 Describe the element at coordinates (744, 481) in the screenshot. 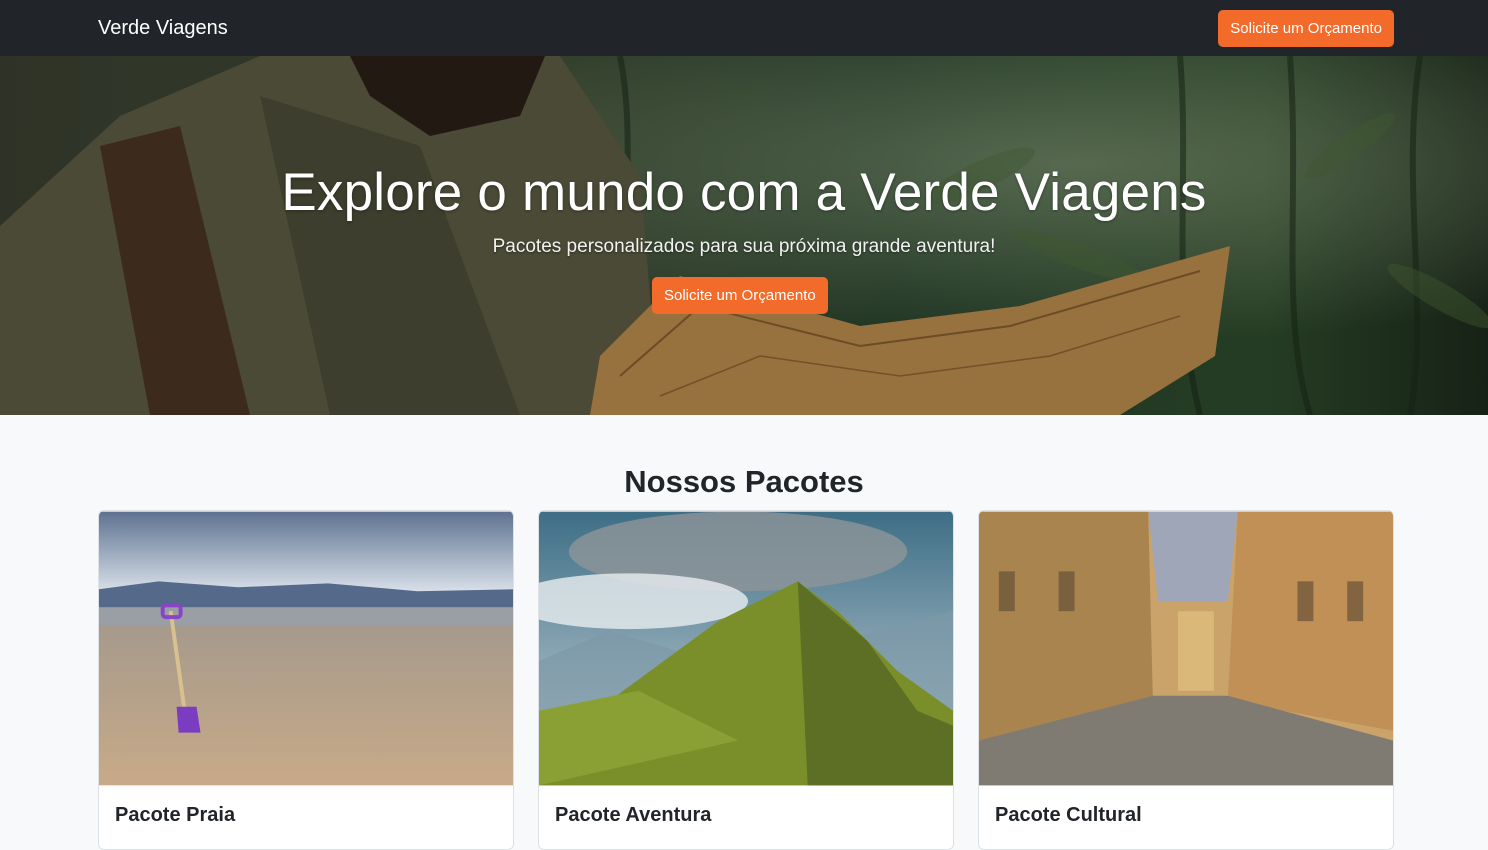

I see `packages-heading: Nossos Pacotes` at that location.